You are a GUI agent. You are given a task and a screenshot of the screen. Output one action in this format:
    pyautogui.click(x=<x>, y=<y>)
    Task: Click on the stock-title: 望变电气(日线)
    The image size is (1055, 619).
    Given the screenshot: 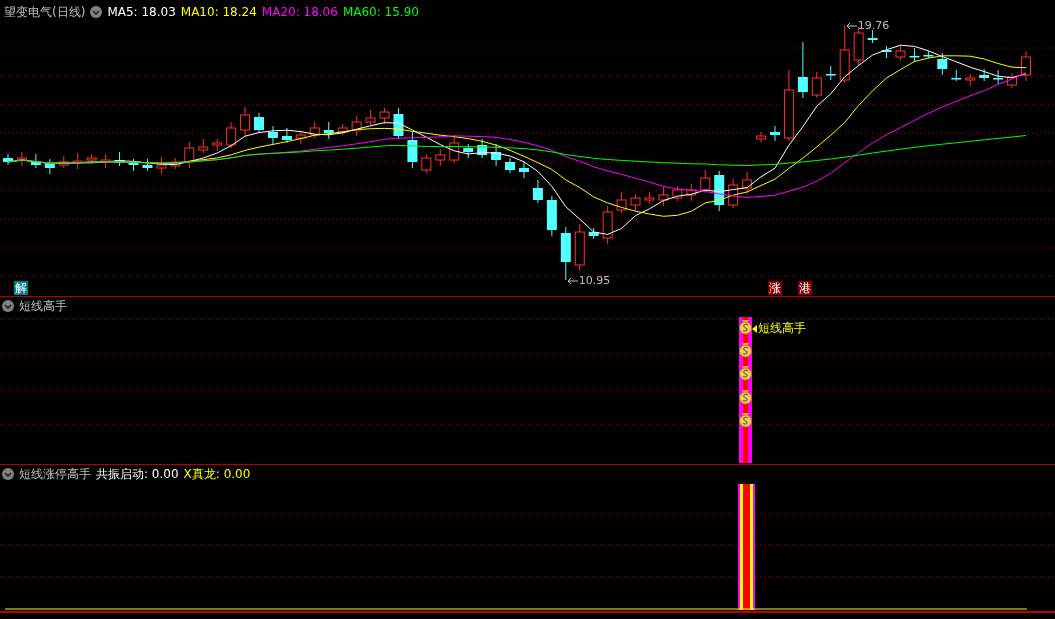 What is the action you would take?
    pyautogui.click(x=45, y=12)
    